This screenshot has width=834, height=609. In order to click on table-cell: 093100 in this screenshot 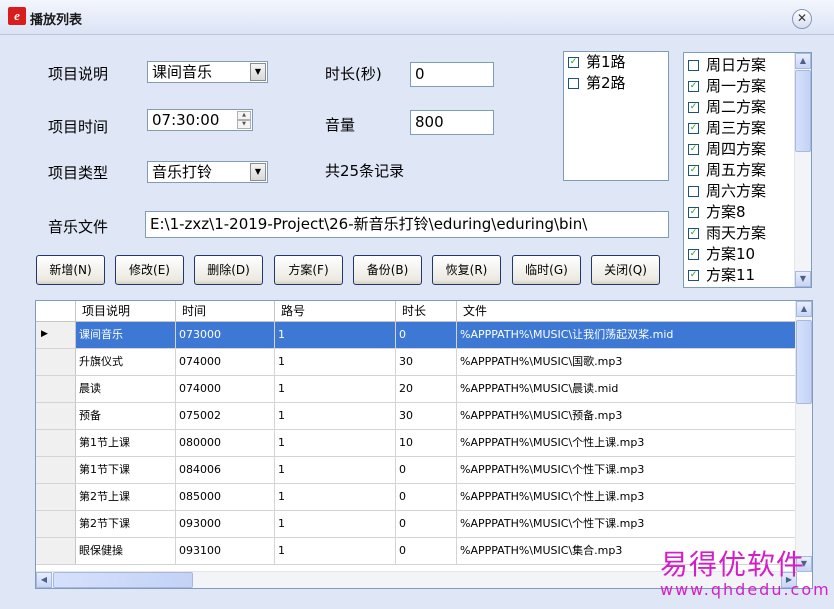, I will do `click(225, 551)`.